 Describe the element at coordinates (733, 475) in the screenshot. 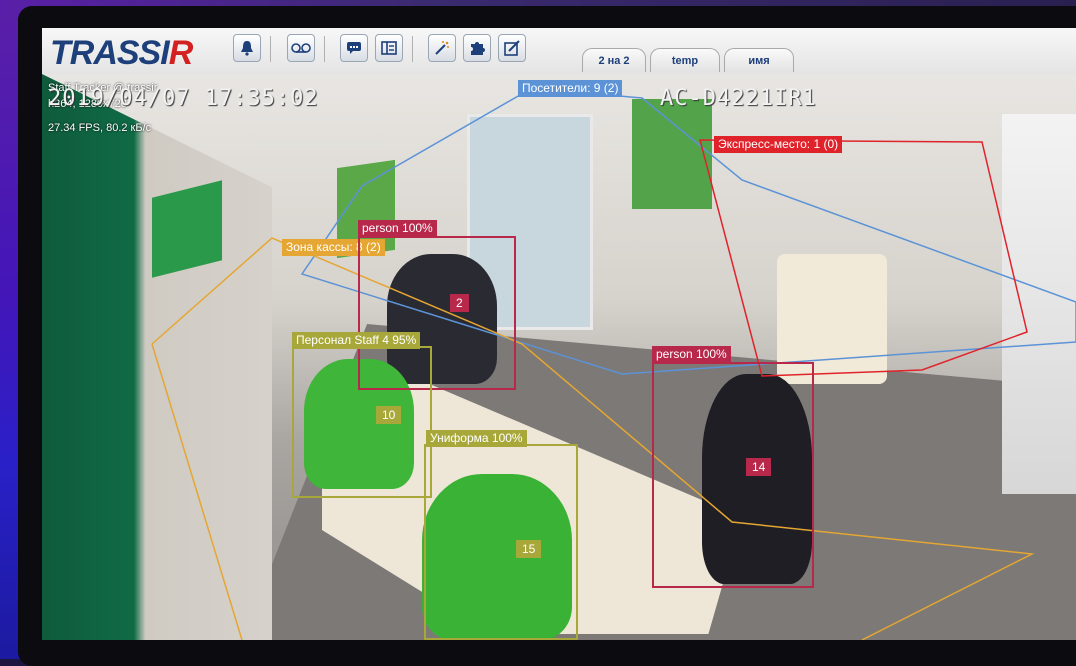

I see `detection-box-person` at that location.